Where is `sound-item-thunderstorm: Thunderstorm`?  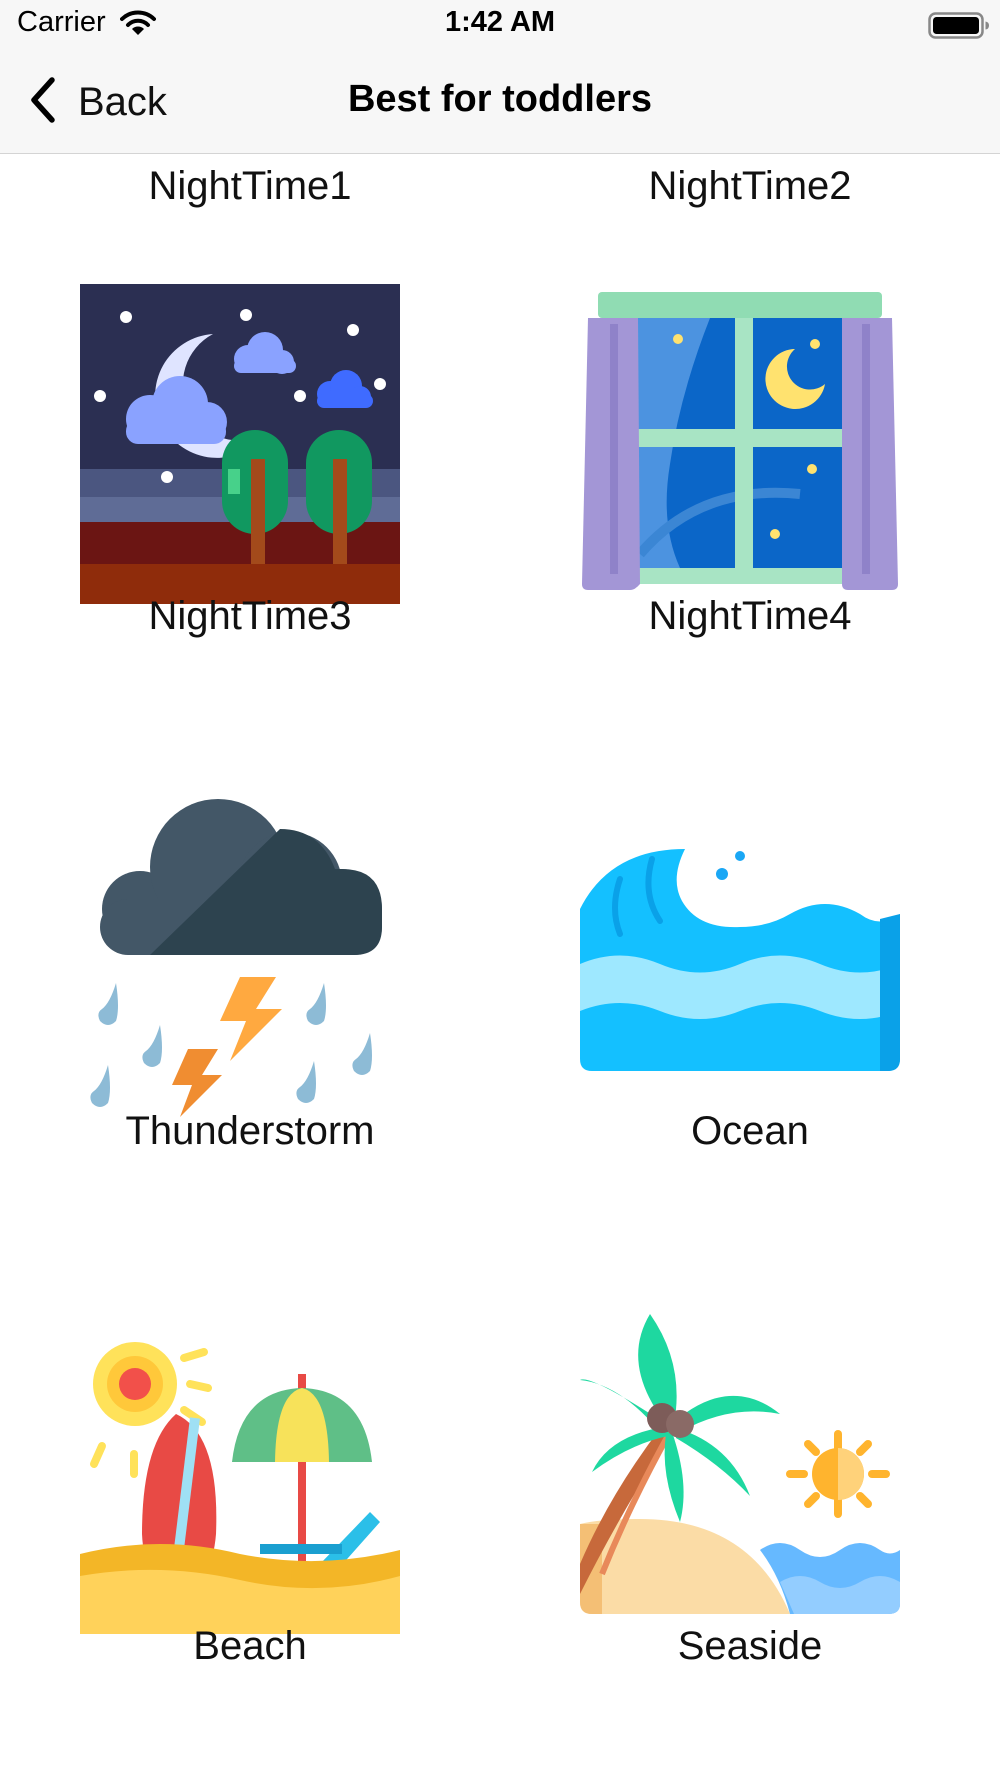 sound-item-thunderstorm: Thunderstorm is located at coordinates (250, 1014).